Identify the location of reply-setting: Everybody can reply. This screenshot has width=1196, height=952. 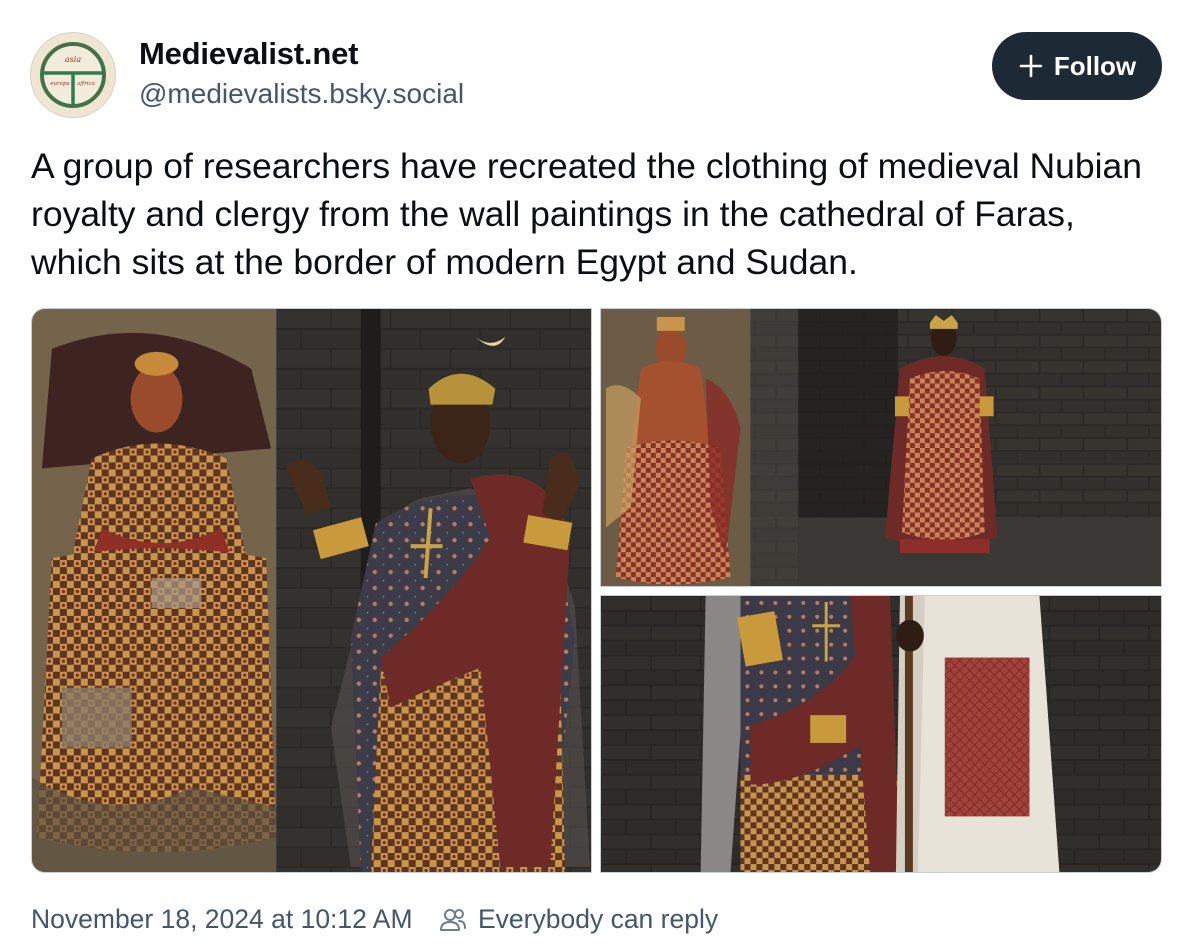
(578, 919).